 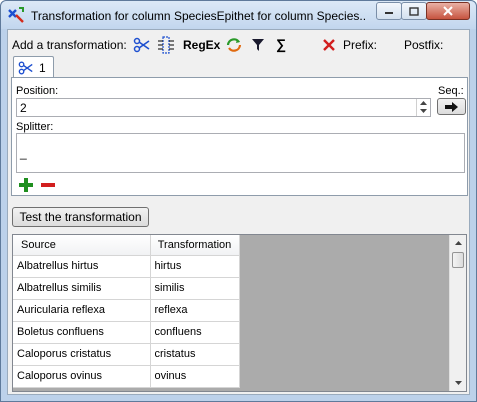 I want to click on splitter-value: _, so click(x=23, y=153).